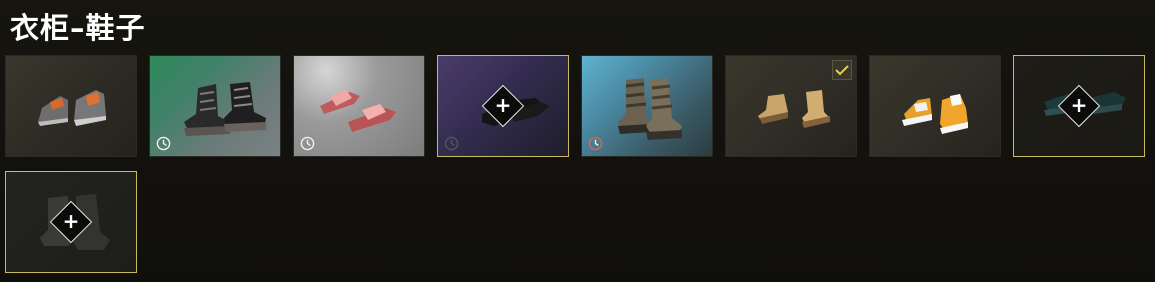 This screenshot has width=1155, height=282. What do you see at coordinates (935, 114) in the screenshot?
I see `sneakers-yellow-icon` at bounding box center [935, 114].